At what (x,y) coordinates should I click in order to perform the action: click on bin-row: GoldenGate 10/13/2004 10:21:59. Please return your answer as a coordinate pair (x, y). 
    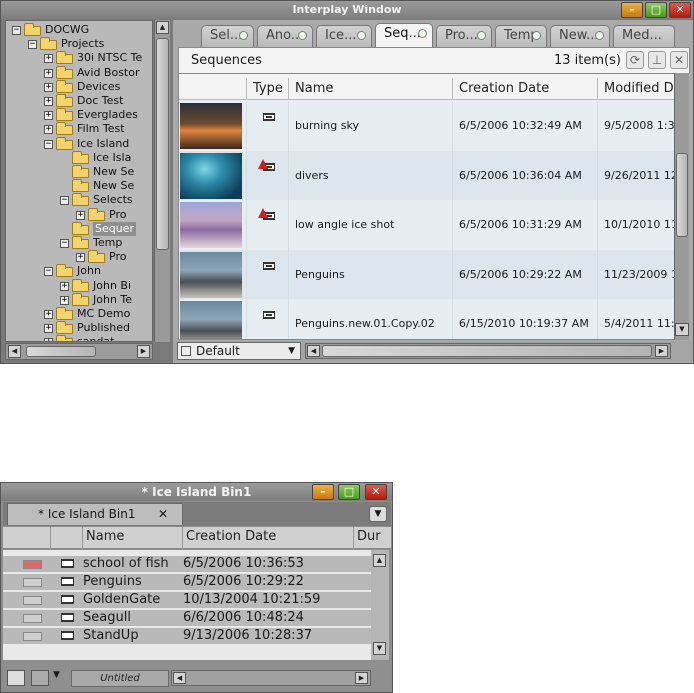
    Looking at the image, I should click on (188, 600).